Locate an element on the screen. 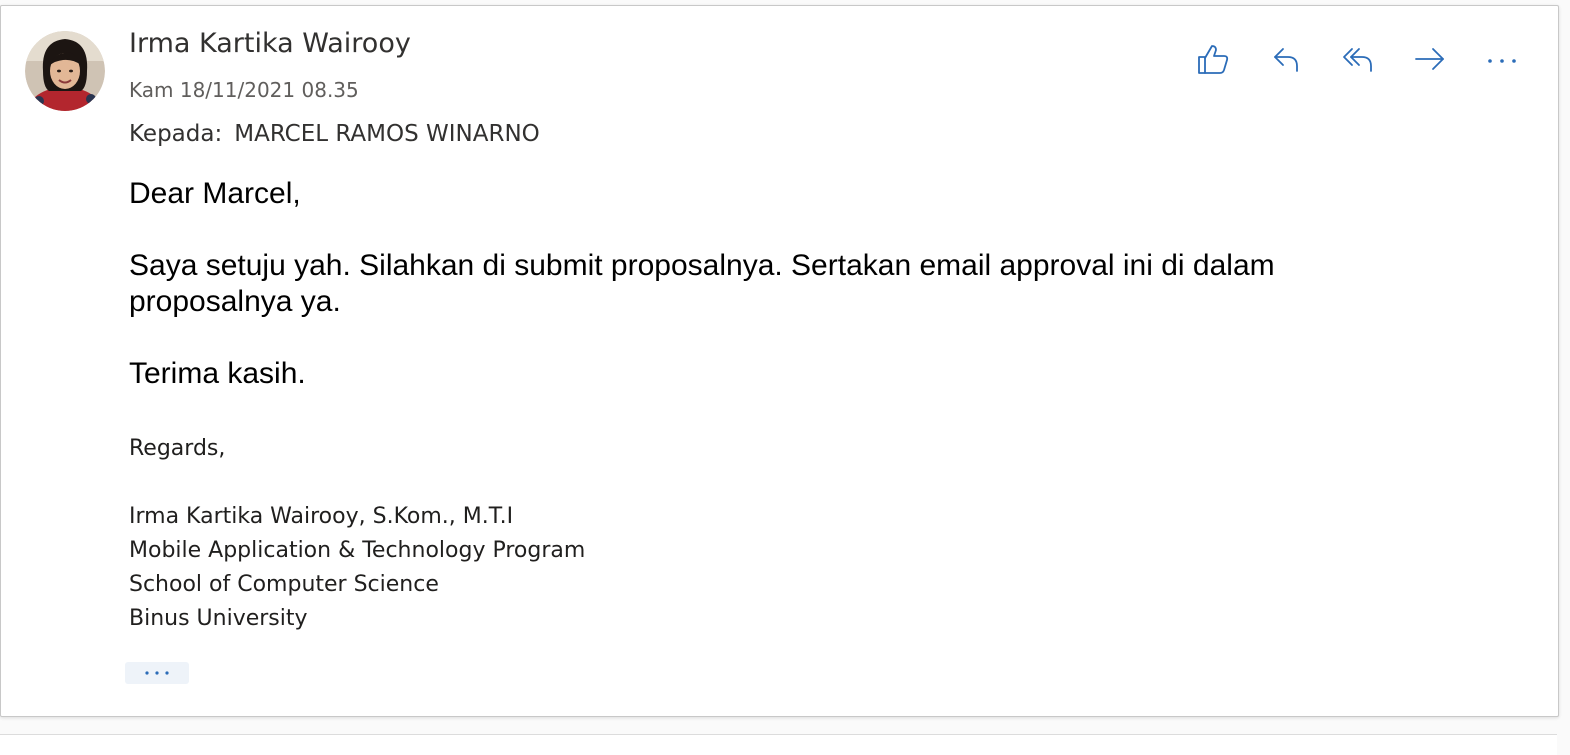 The image size is (1570, 755). reply-all-button is located at coordinates (1358, 61).